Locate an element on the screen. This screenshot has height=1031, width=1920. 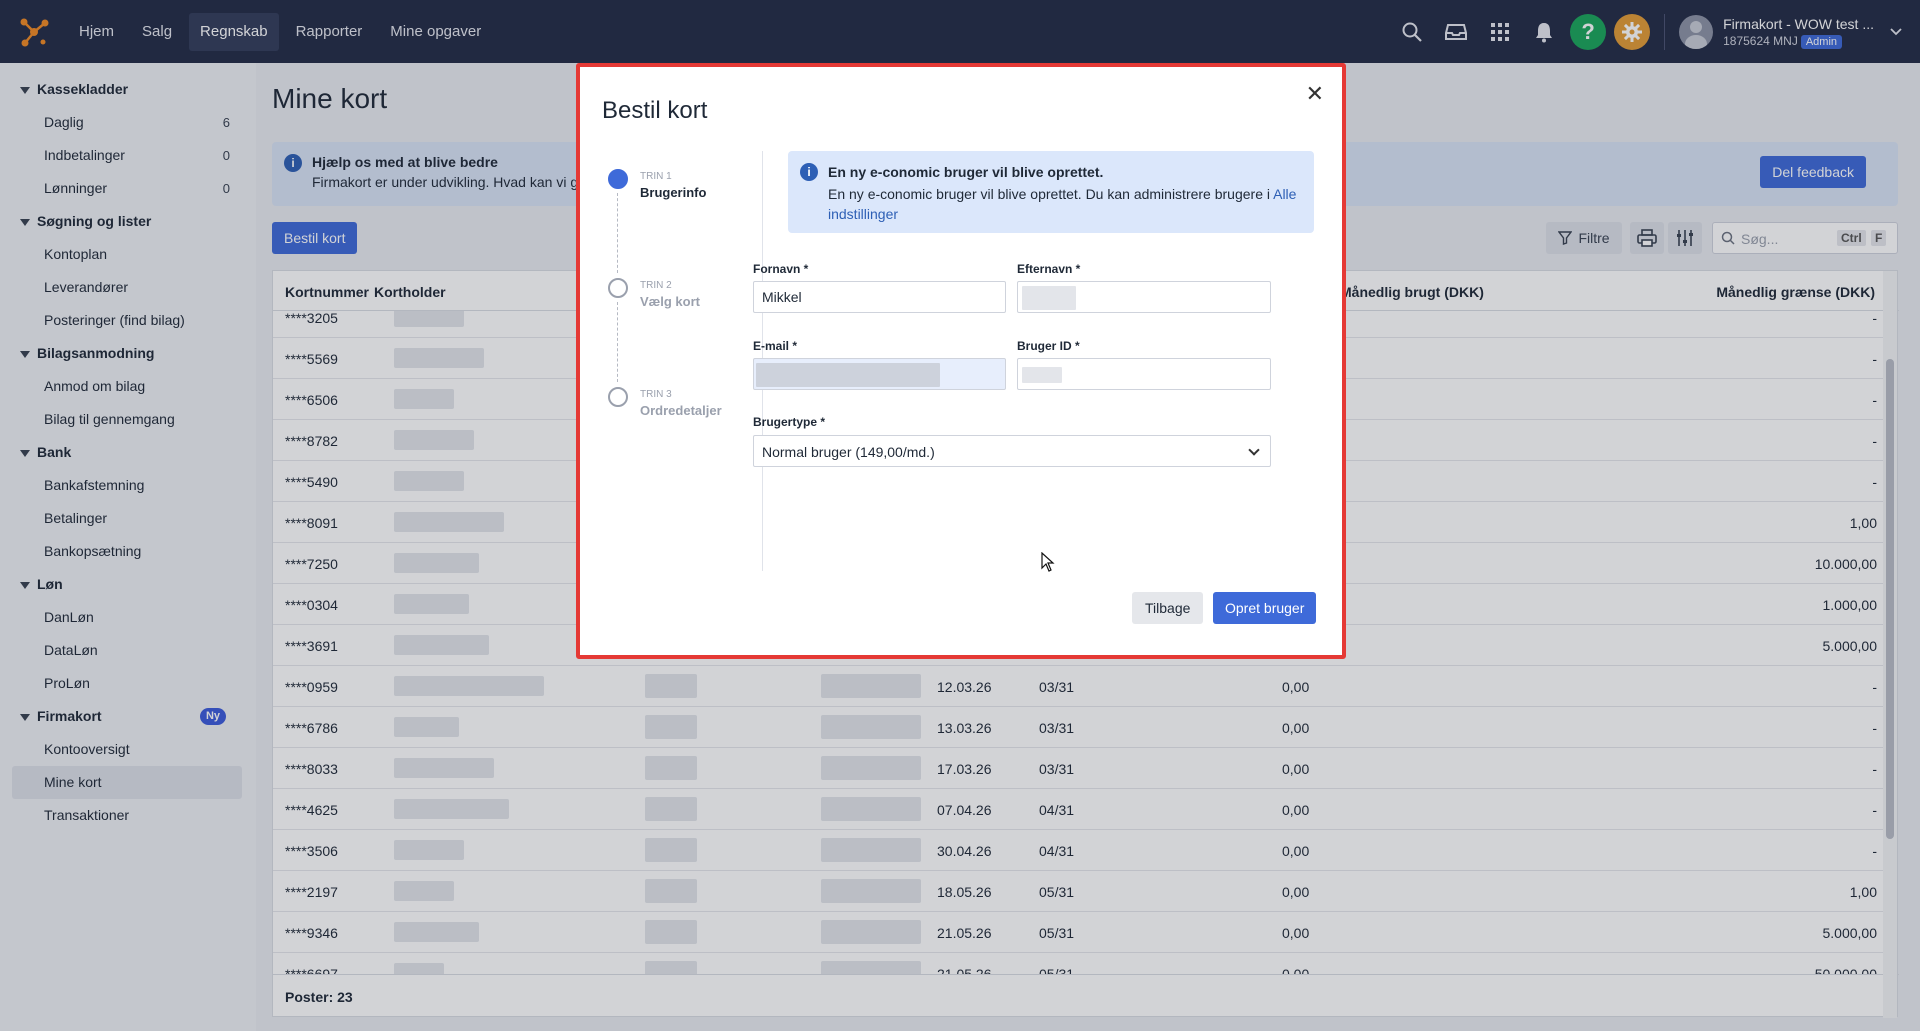
last-name-field is located at coordinates (1144, 297).